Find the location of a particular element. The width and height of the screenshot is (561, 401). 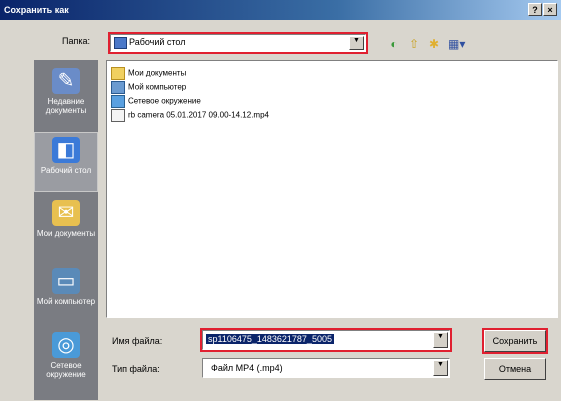

place-recent: ✎ Недавние документы is located at coordinates (66, 98).